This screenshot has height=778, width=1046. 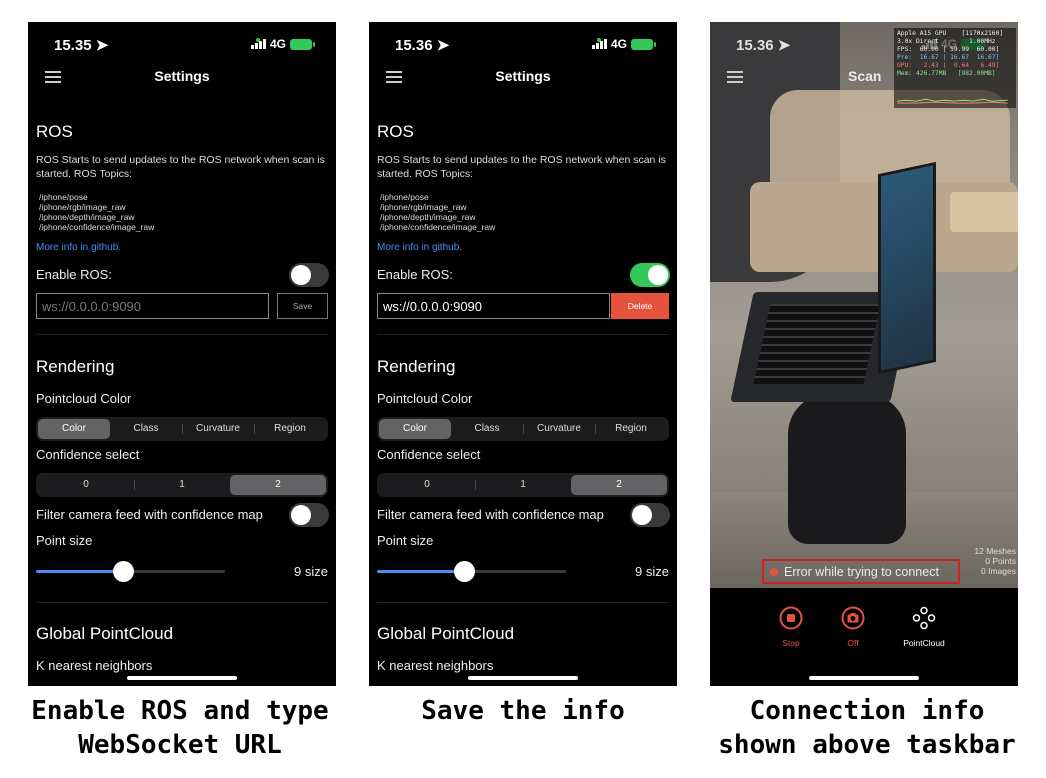 What do you see at coordinates (946, 41) in the screenshot?
I see `hud-row: 3.0x Direct 1.00MHz` at bounding box center [946, 41].